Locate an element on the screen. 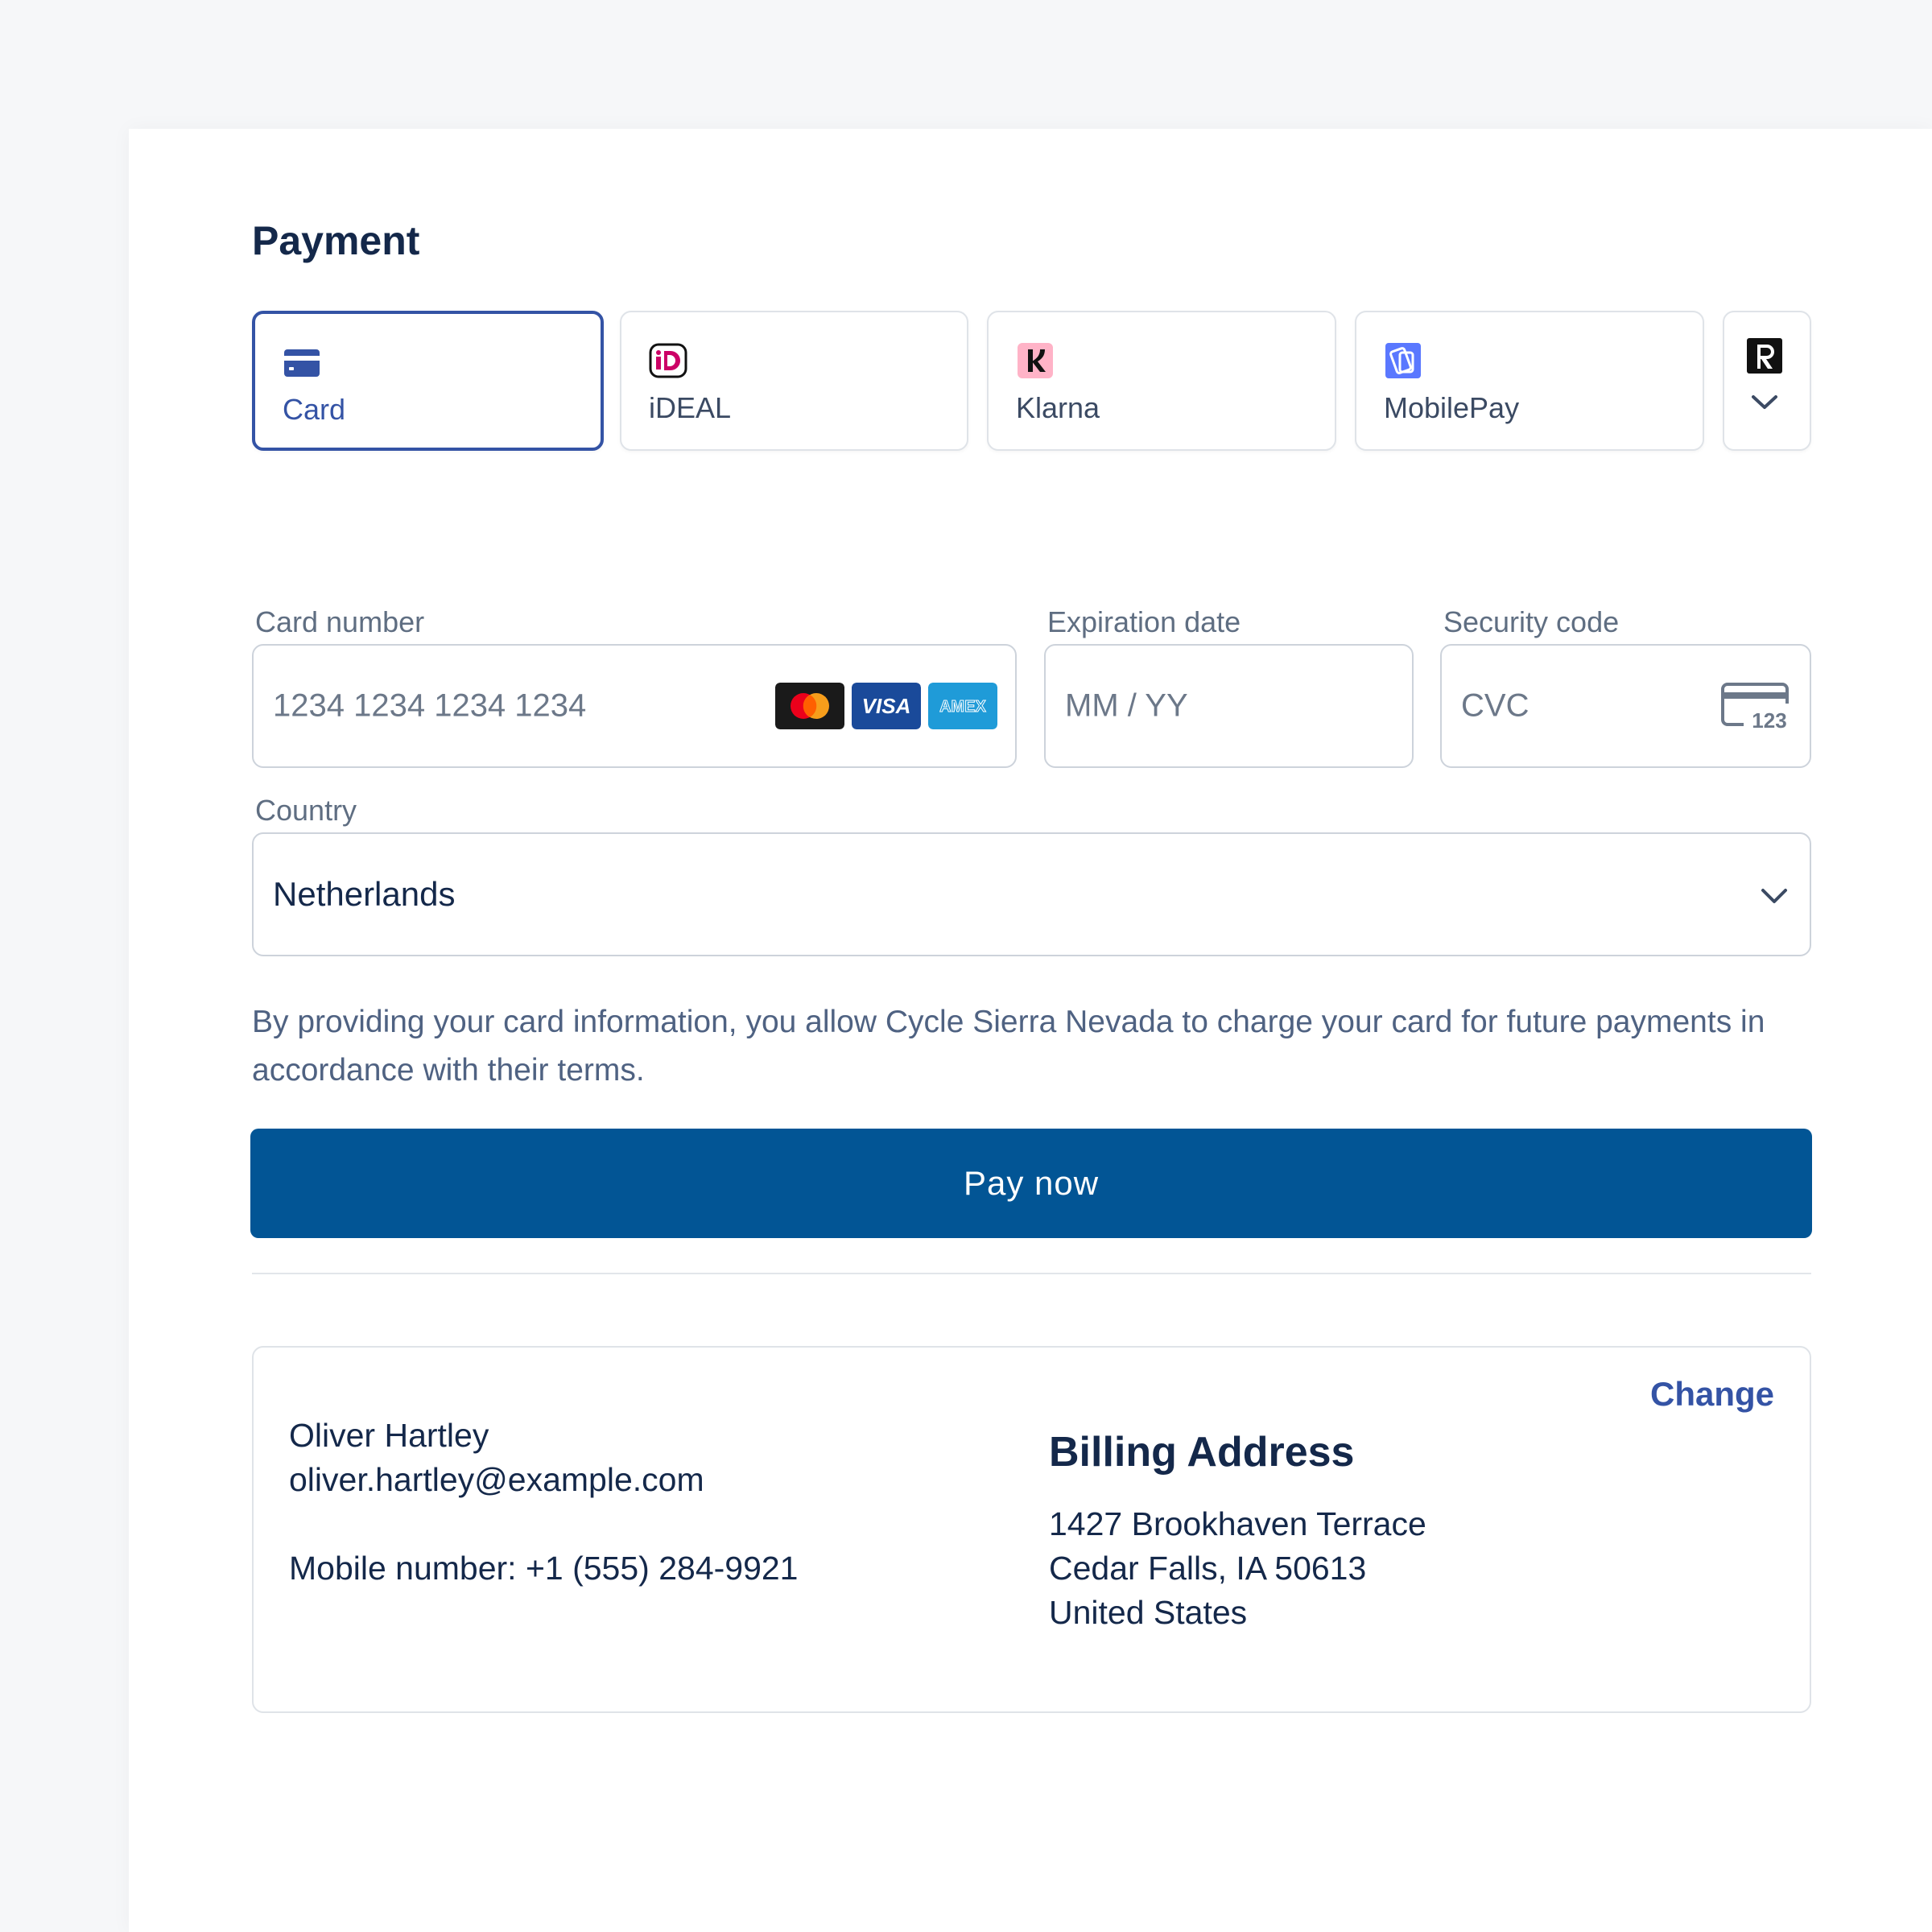  expiration-input: MM / YY is located at coordinates (1229, 706).